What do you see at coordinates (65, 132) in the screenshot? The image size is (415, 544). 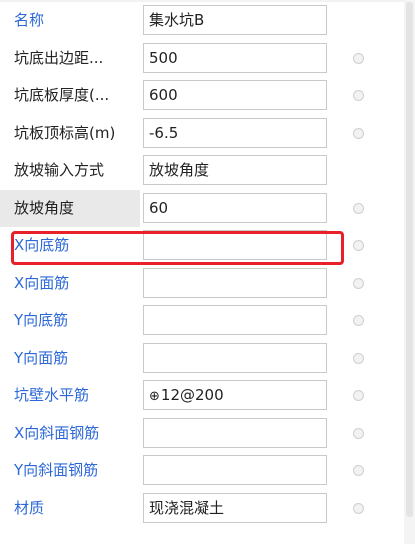 I see `property-label-slab-top-elevation: 坑板顶标高(m)` at bounding box center [65, 132].